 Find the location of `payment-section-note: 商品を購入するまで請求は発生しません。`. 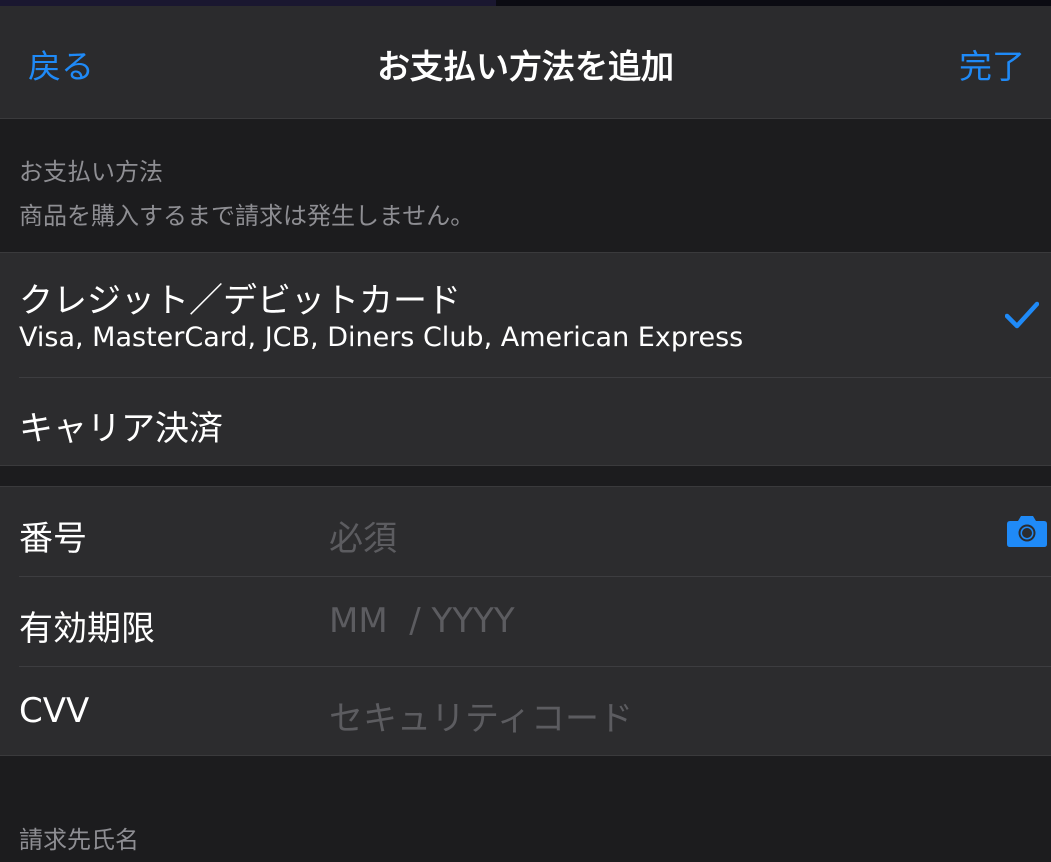

payment-section-note: 商品を購入するまで請求は発生しません。 is located at coordinates (247, 216).